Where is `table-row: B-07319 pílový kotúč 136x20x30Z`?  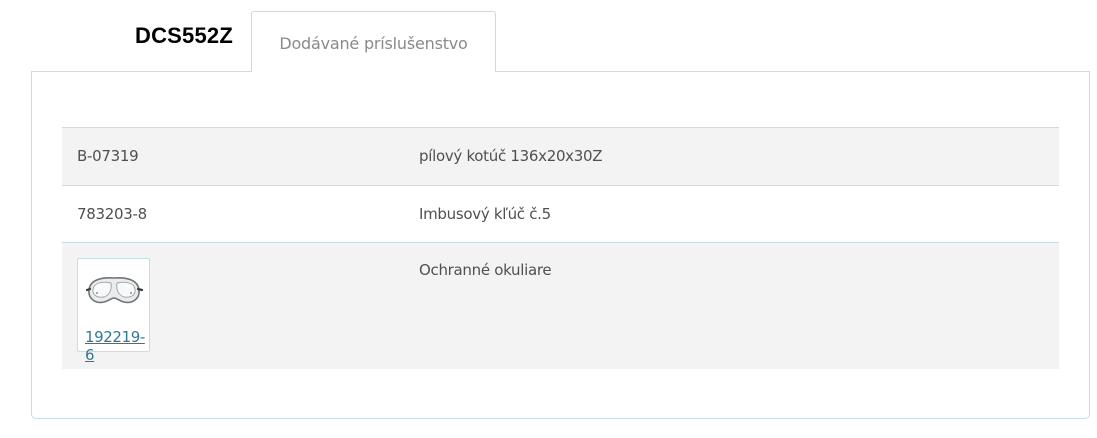 table-row: B-07319 pílový kotúč 136x20x30Z is located at coordinates (560, 157).